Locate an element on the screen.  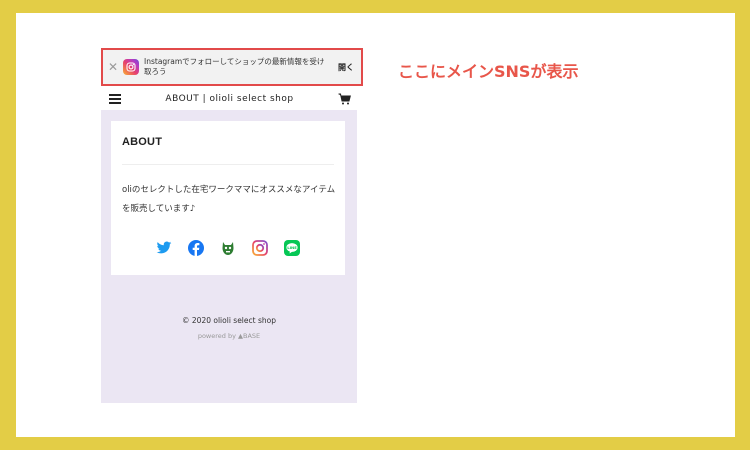
svg-text: LINE is located at coordinates (292, 247).